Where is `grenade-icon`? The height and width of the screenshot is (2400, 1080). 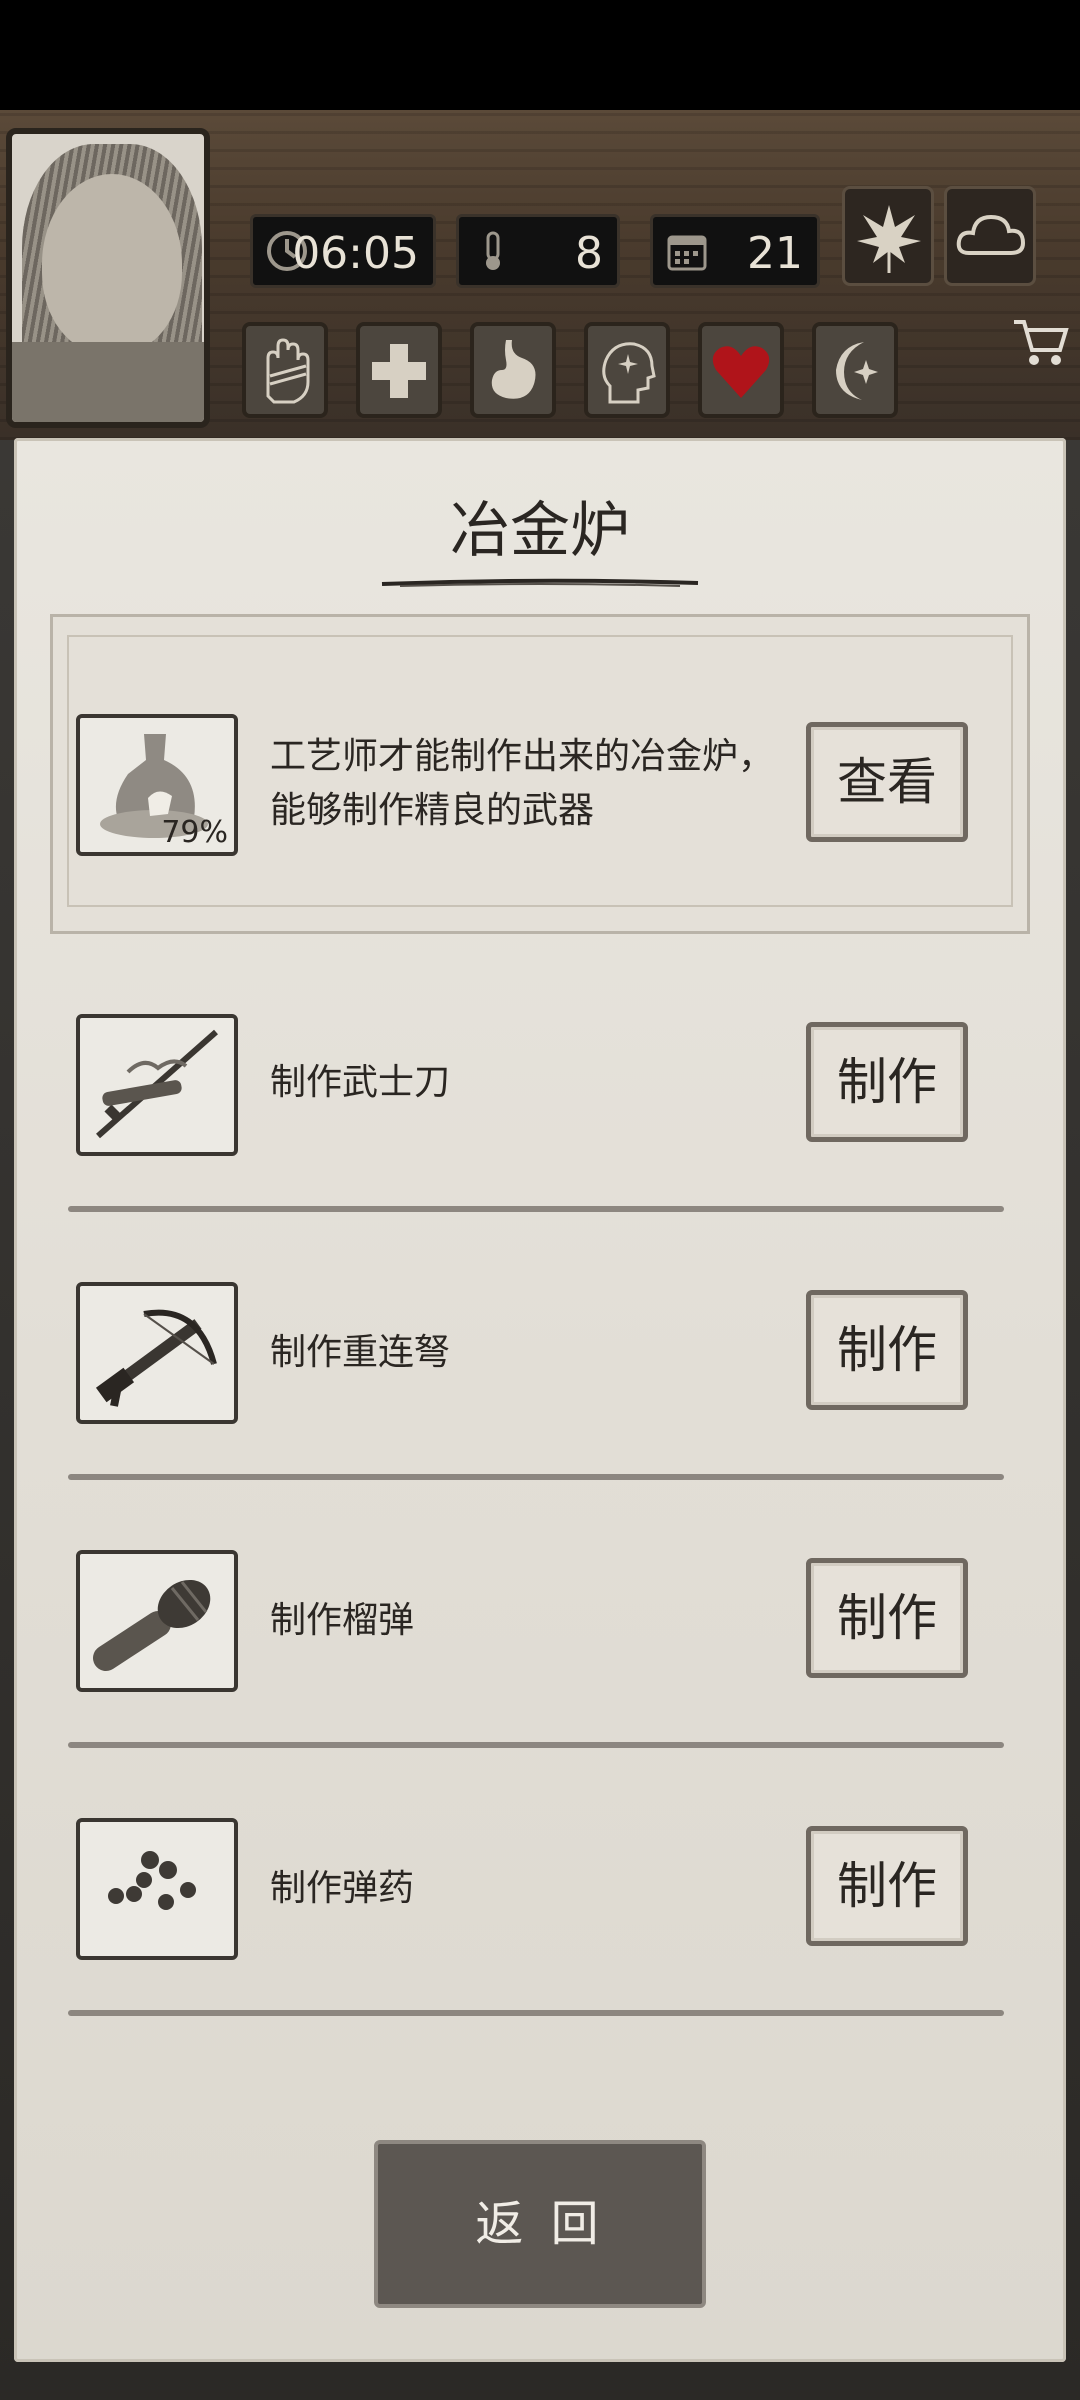 grenade-icon is located at coordinates (152, 1625).